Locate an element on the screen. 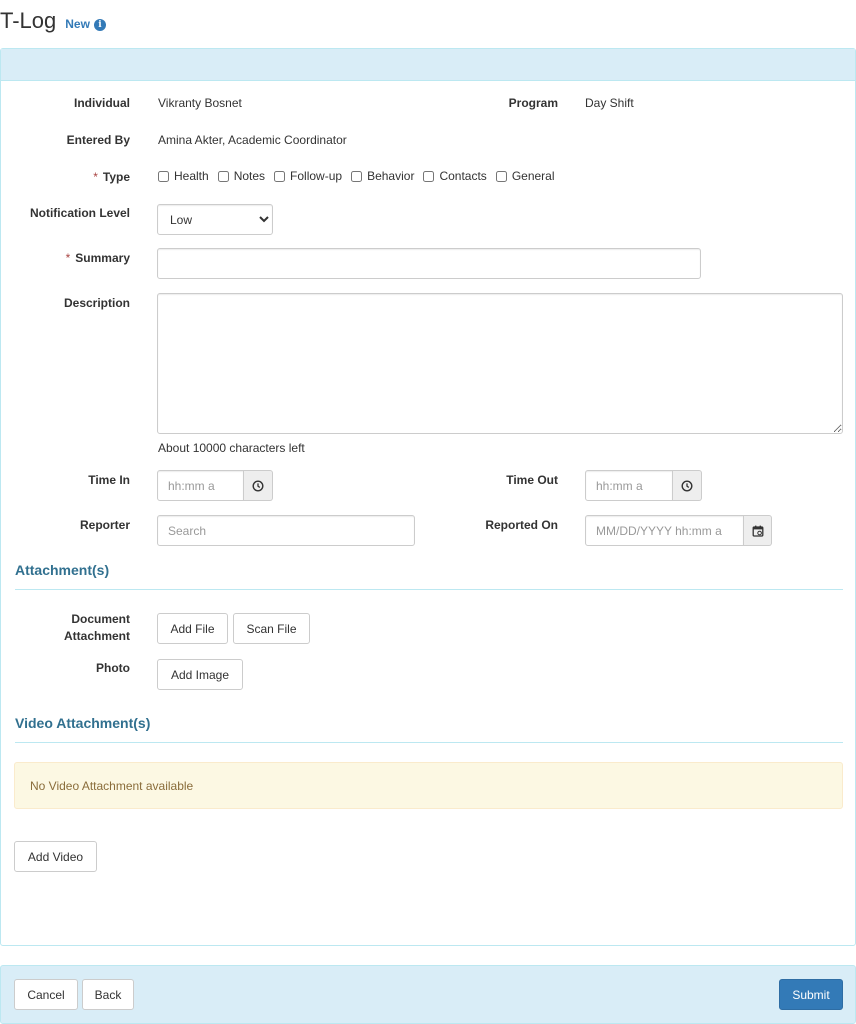 The image size is (856, 1024). photo-label: Photo is located at coordinates (113, 668).